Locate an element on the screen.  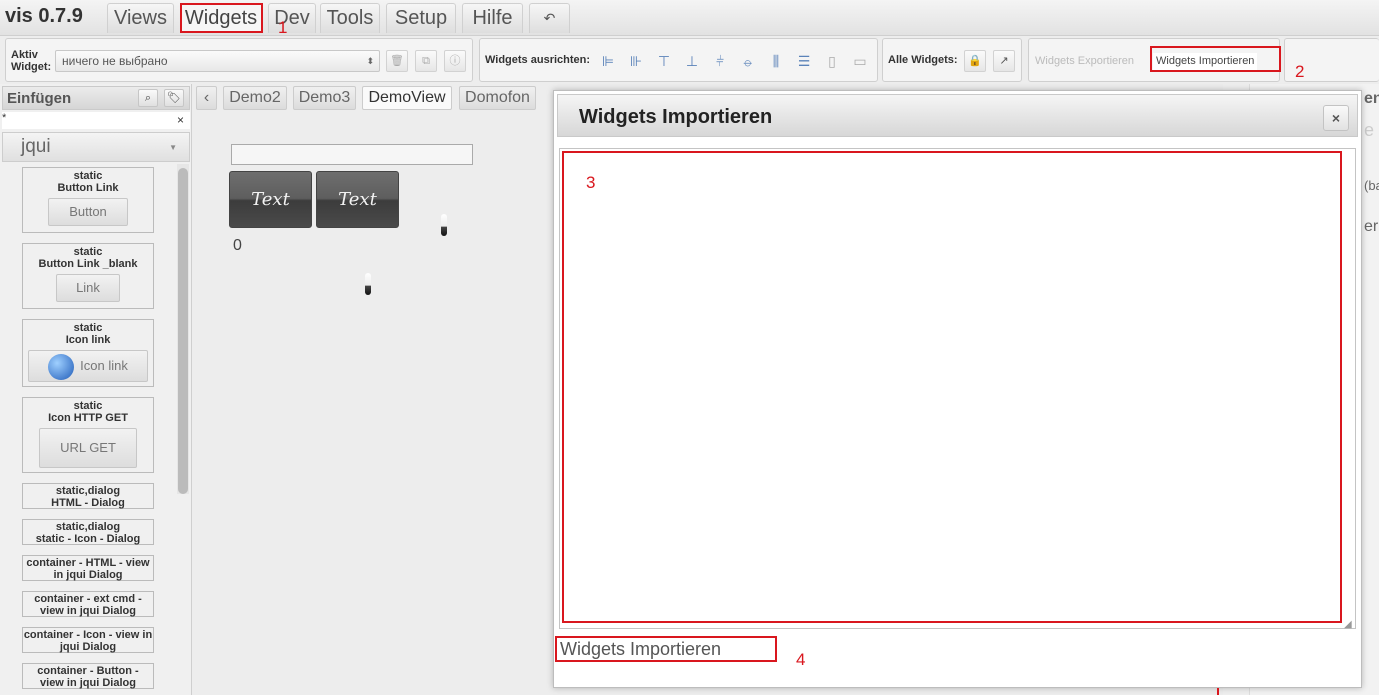
export-import-group: Widgets Exportieren Widgets Importieren is located at coordinates (1154, 60).